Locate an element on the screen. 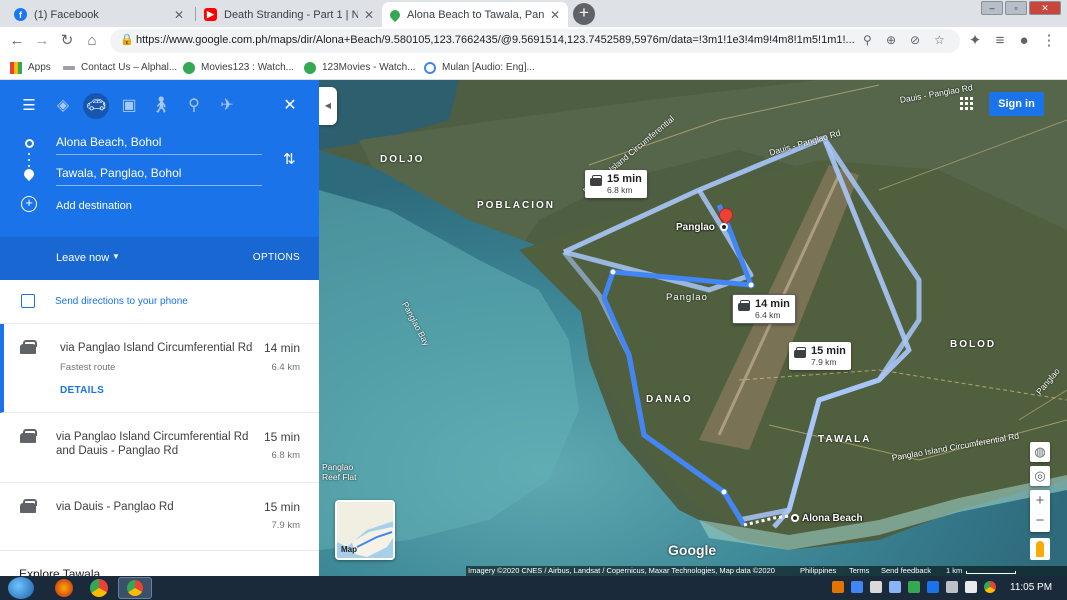 This screenshot has height=600, width=1067. terms-link: Terms is located at coordinates (859, 571).